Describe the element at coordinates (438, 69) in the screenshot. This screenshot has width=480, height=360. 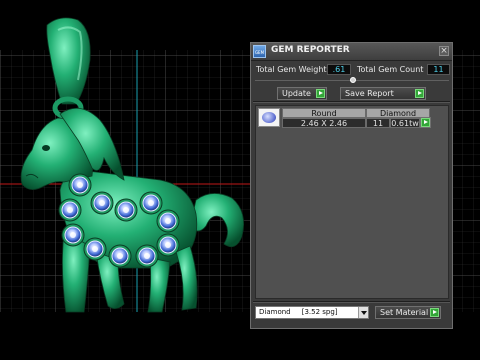
I see `total-gem-count-value: 11` at that location.